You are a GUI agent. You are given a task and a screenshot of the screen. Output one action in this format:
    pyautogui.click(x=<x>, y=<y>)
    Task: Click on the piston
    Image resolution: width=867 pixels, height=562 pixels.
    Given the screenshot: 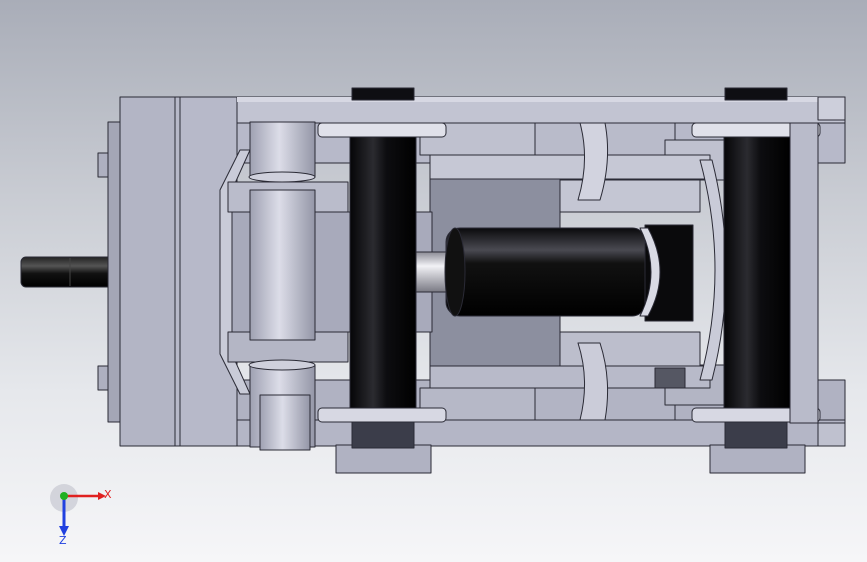 What is the action you would take?
    pyautogui.click(x=554, y=273)
    